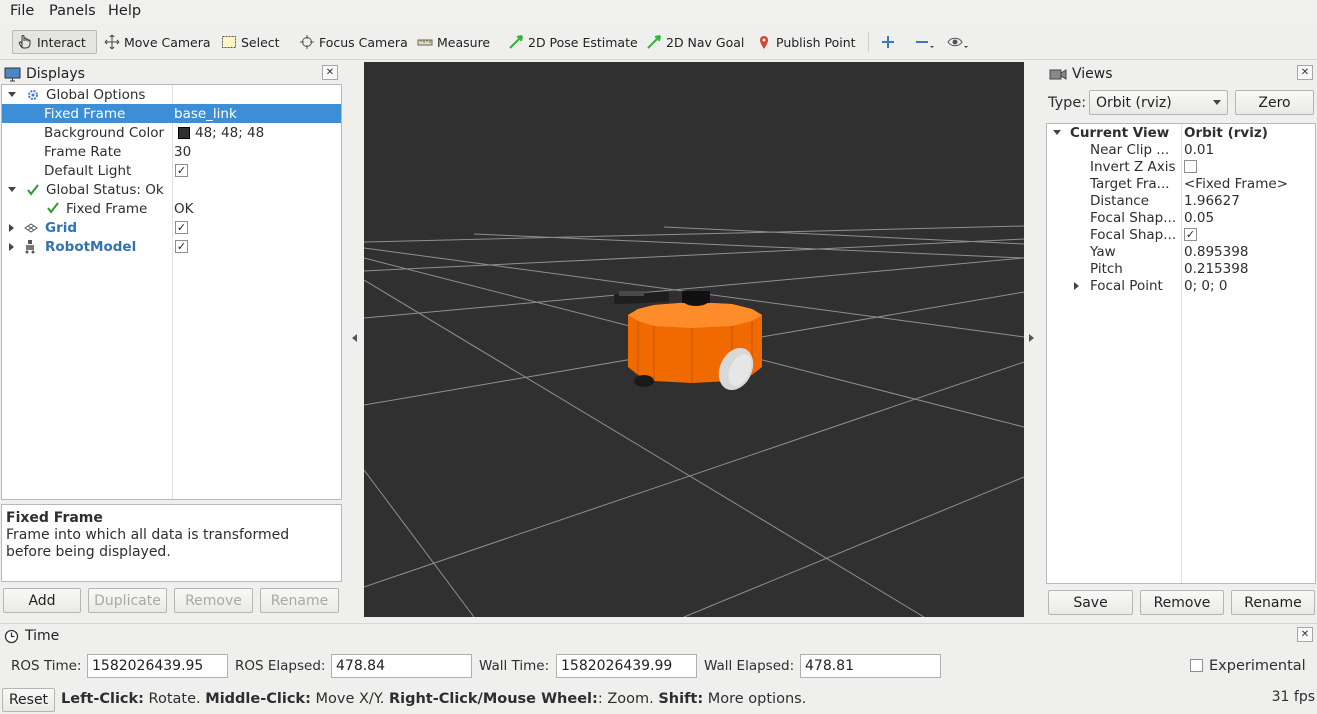  I want to click on menu-help: Help, so click(124, 11).